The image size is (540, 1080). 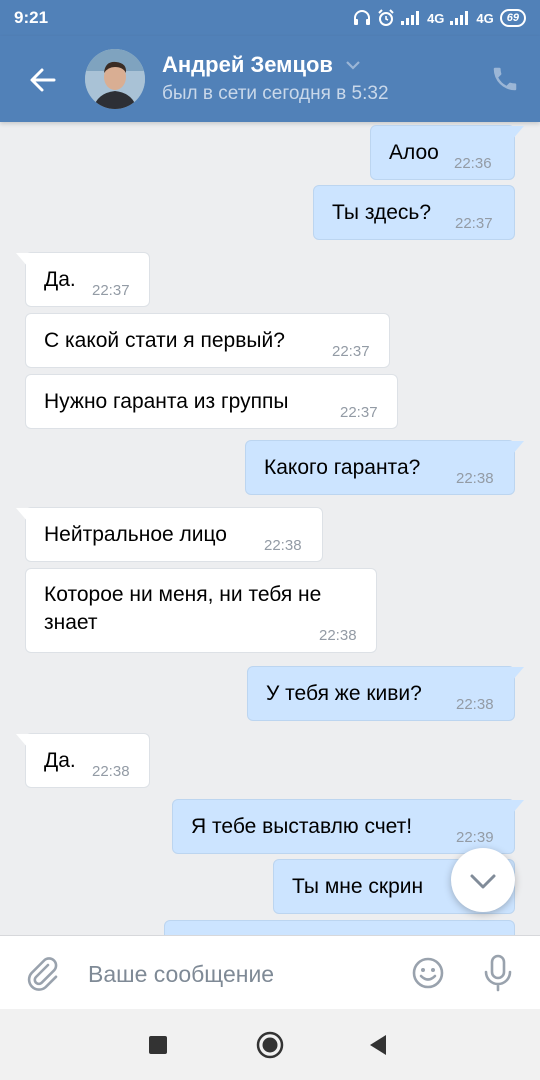 I want to click on microphone-icon, so click(x=498, y=973).